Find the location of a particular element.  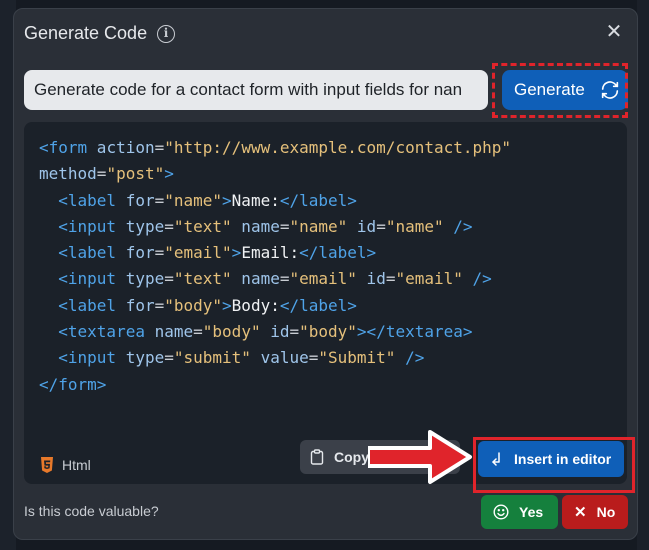

copy-button-label: Copy is located at coordinates (351, 457).